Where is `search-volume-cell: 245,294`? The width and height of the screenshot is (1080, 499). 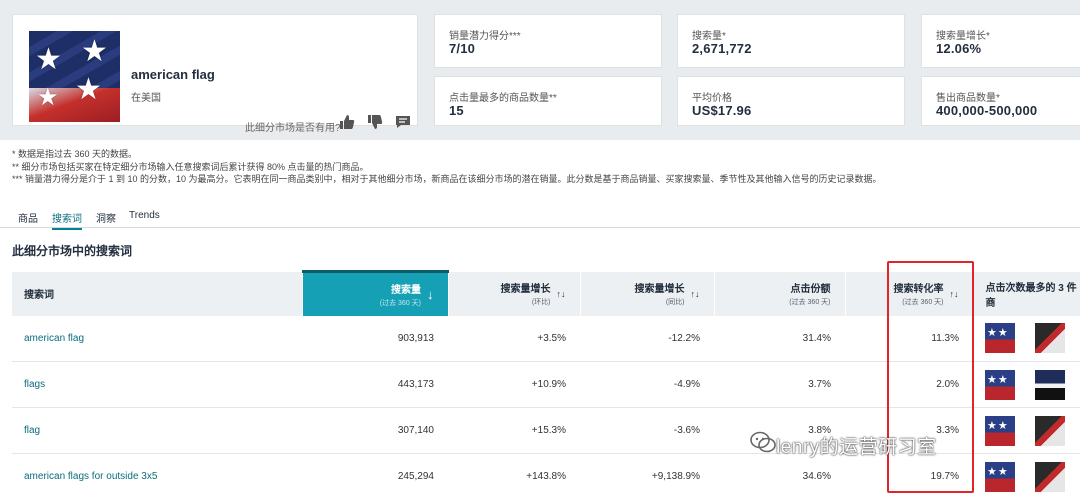 search-volume-cell: 245,294 is located at coordinates (375, 476).